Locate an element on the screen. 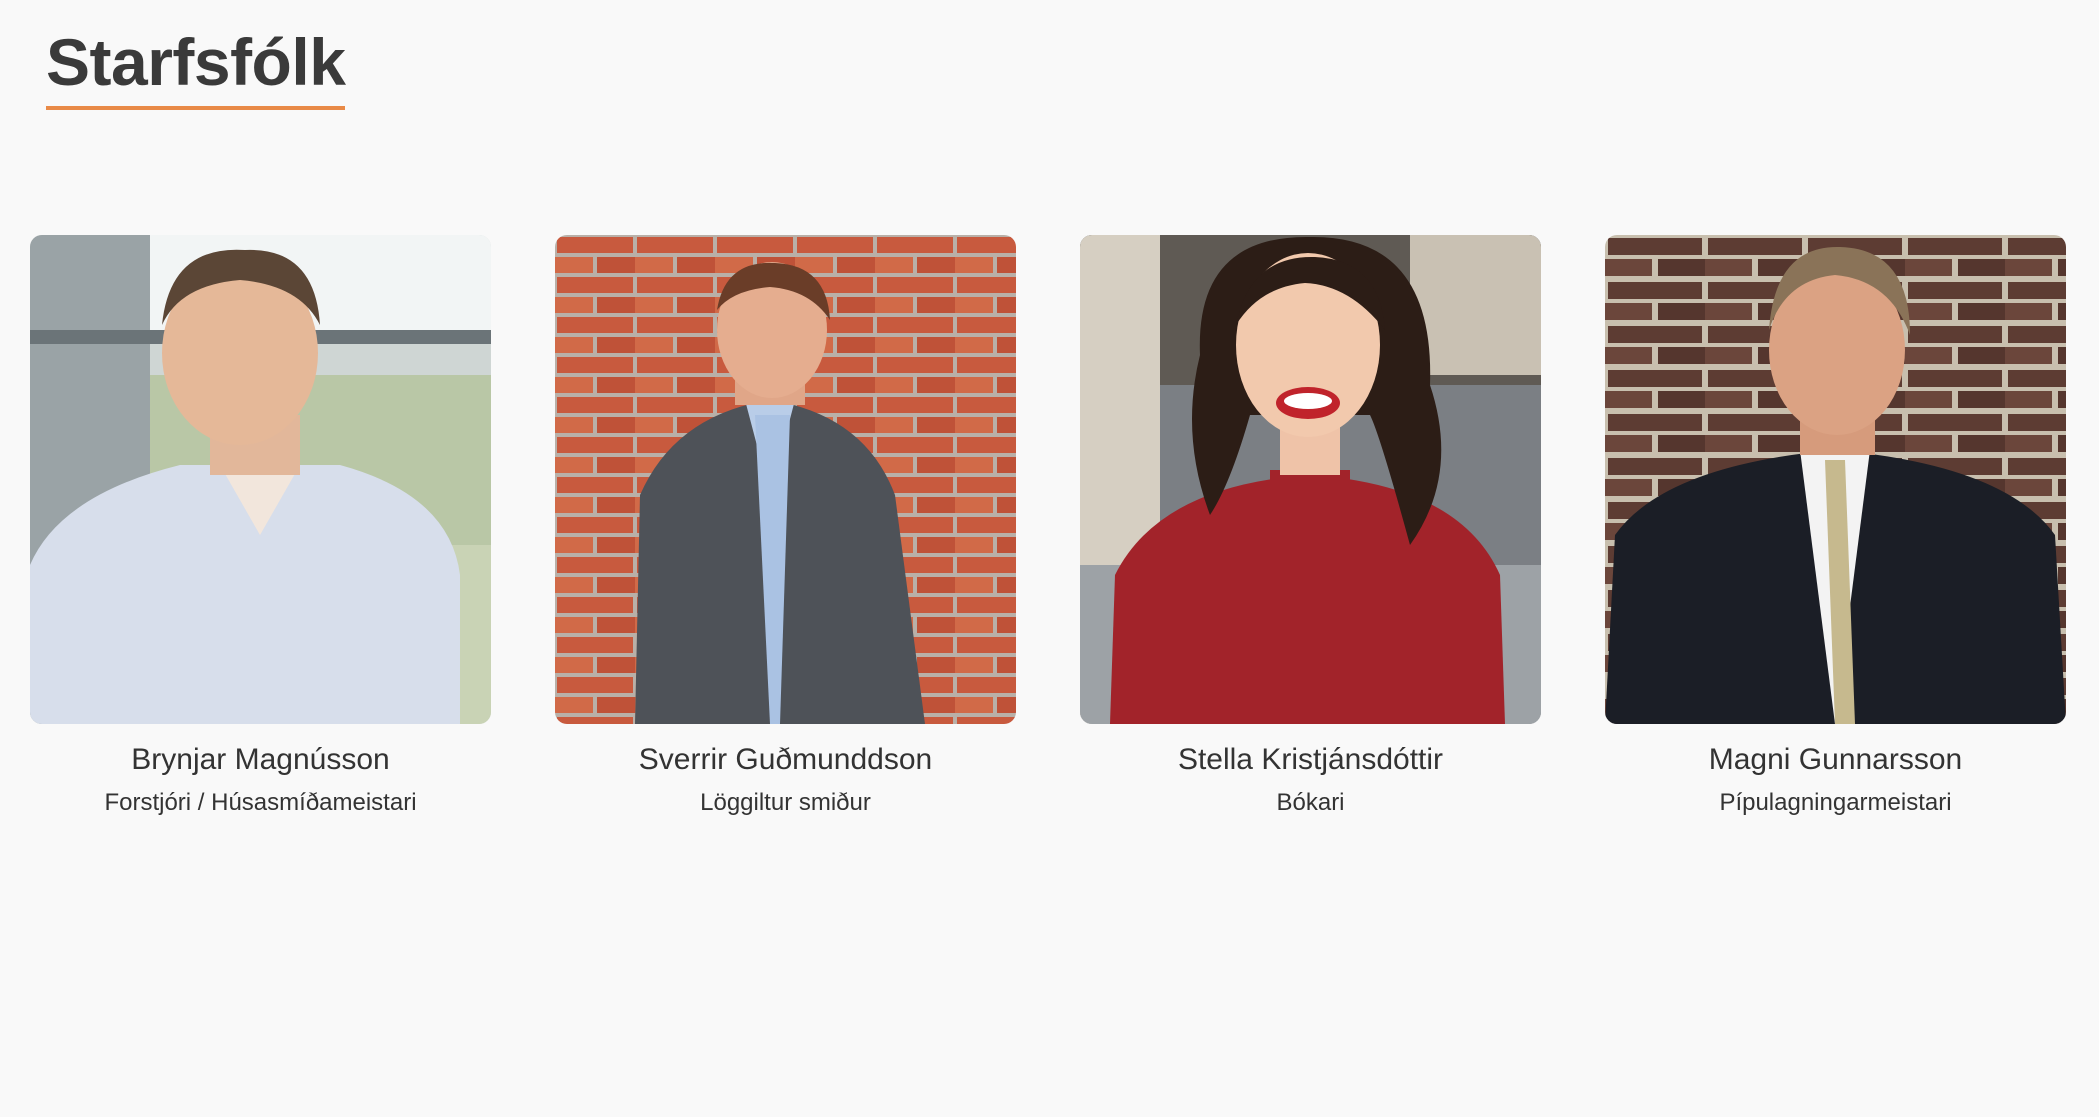  staff-card: Stella Kristjánsdóttir Bókari is located at coordinates (1310, 527).